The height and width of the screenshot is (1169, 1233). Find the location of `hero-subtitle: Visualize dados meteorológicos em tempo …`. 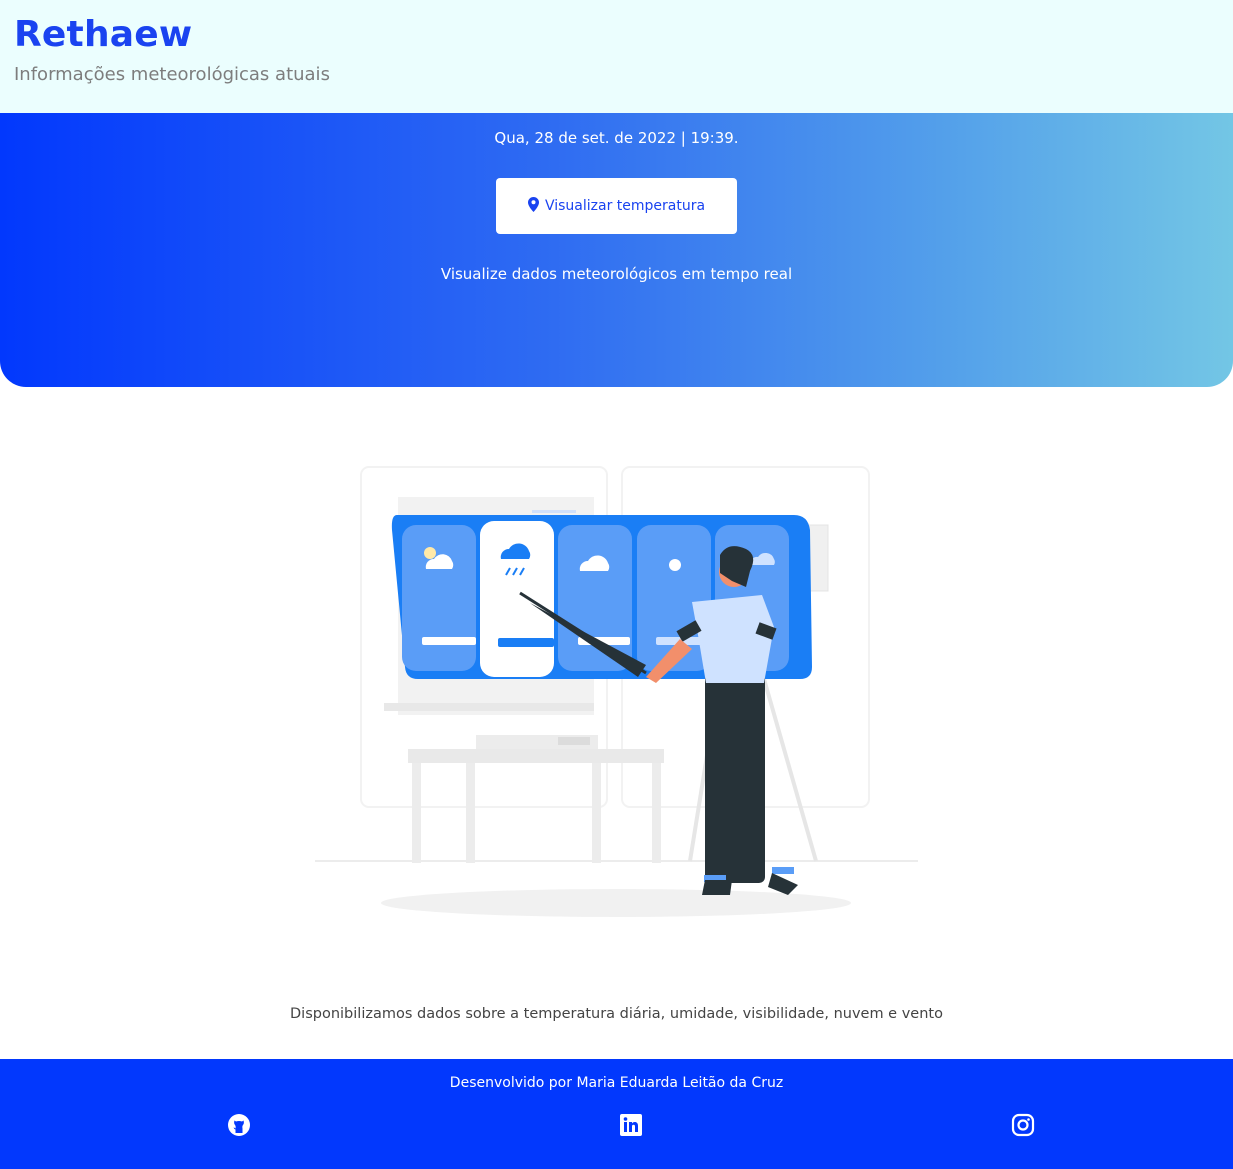

hero-subtitle: Visualize dados meteorológicos em tempo … is located at coordinates (616, 274).